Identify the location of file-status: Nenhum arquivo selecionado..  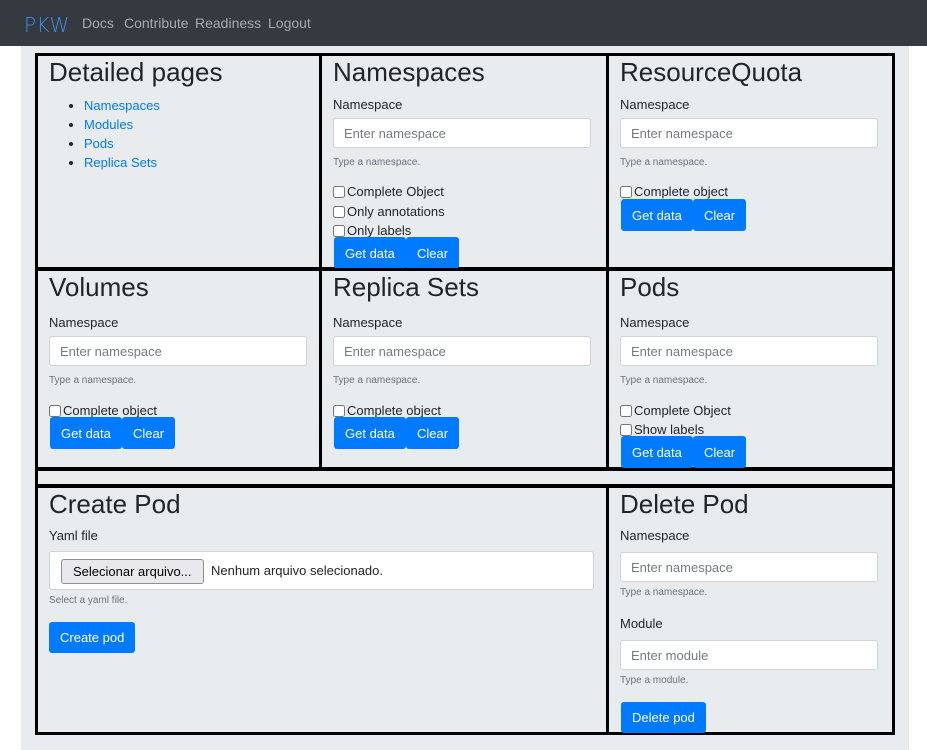
(297, 570).